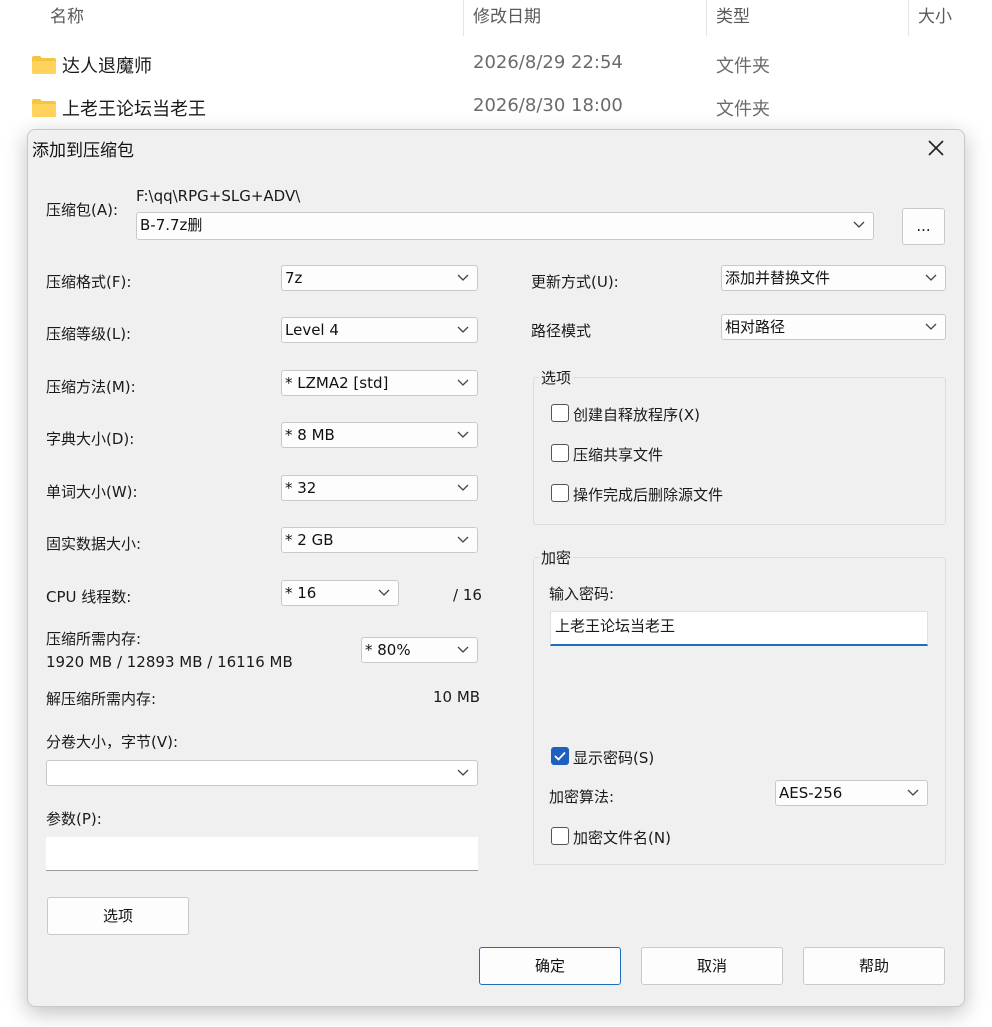 The height and width of the screenshot is (1027, 992). What do you see at coordinates (388, 650) in the screenshot?
I see `mem-value: * 80%` at bounding box center [388, 650].